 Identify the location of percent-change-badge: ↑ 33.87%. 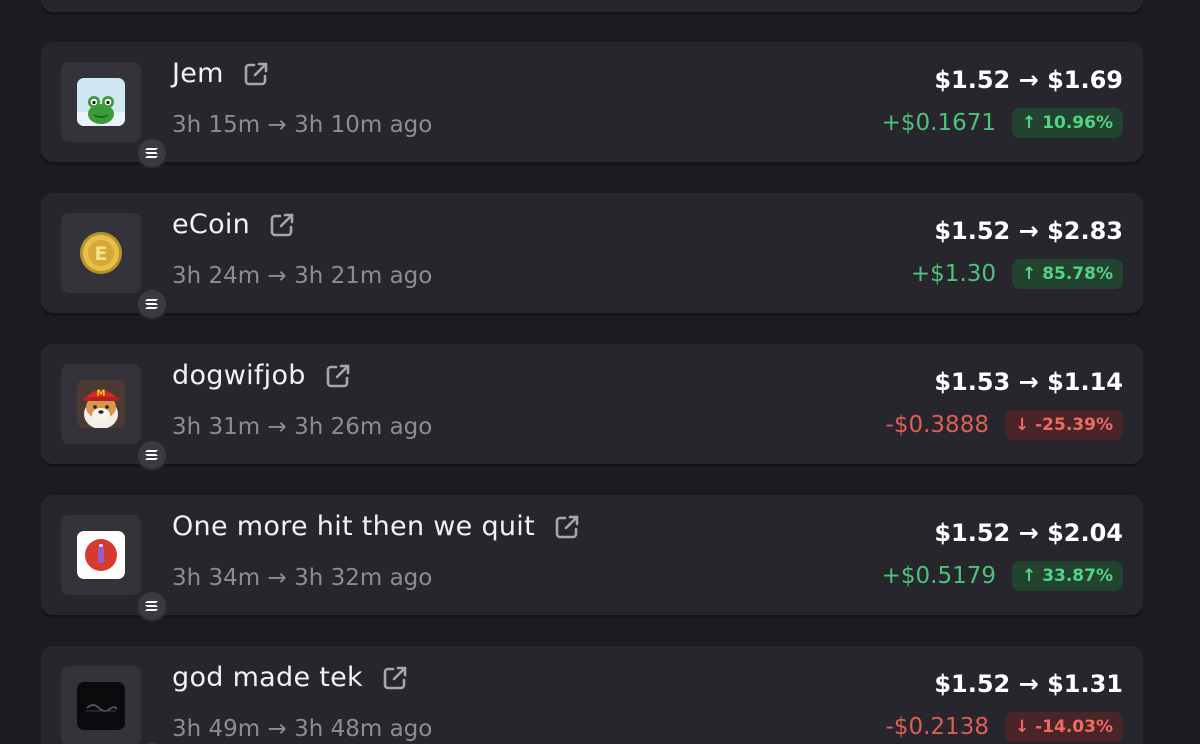
(1067, 576).